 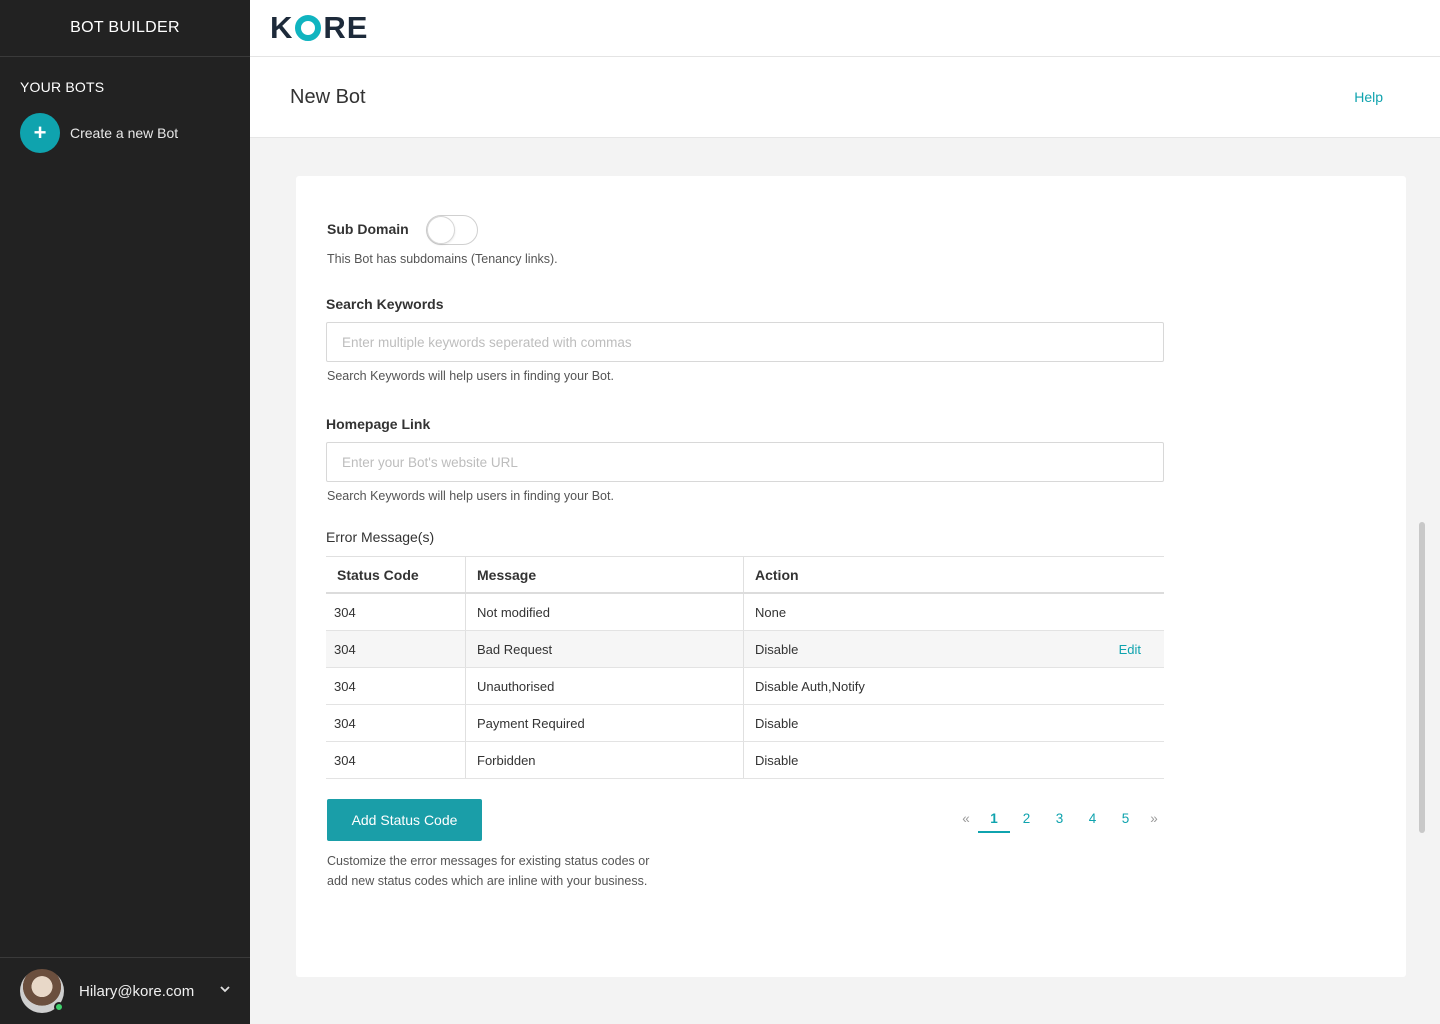 I want to click on page-header: New Bot Help, so click(x=845, y=97).